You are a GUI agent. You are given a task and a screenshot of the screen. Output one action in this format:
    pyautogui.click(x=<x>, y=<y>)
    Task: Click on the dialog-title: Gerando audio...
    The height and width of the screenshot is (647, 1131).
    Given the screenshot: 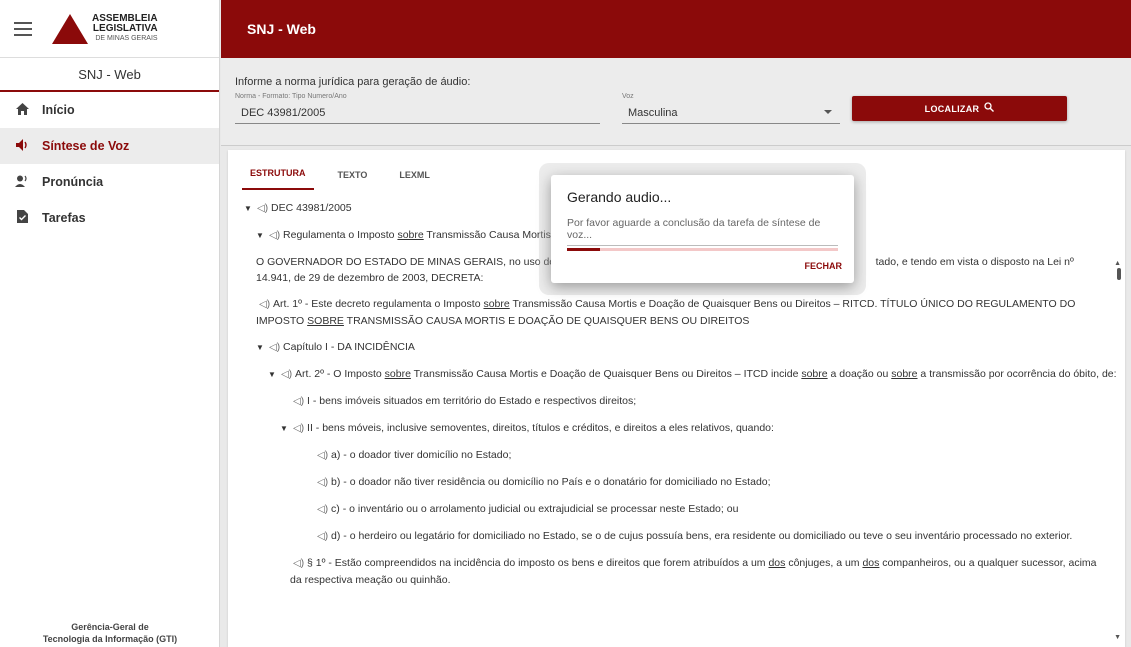 What is the action you would take?
    pyautogui.click(x=619, y=197)
    